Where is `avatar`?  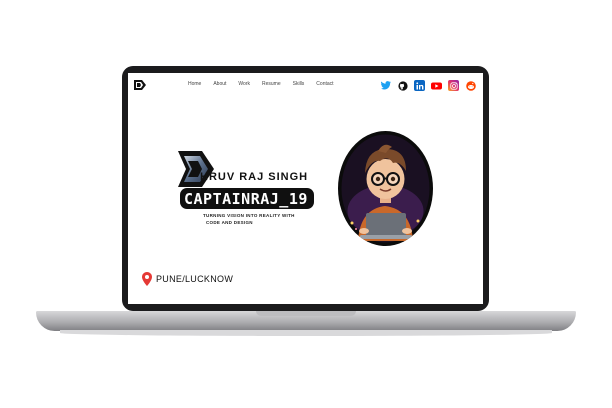
avatar is located at coordinates (385, 188).